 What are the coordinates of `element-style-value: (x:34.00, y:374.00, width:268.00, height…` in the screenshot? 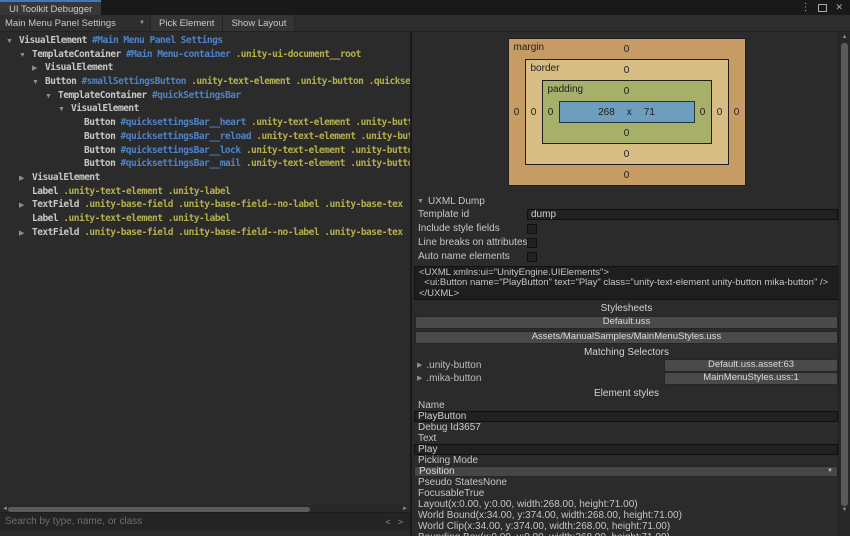 It's located at (578, 515).